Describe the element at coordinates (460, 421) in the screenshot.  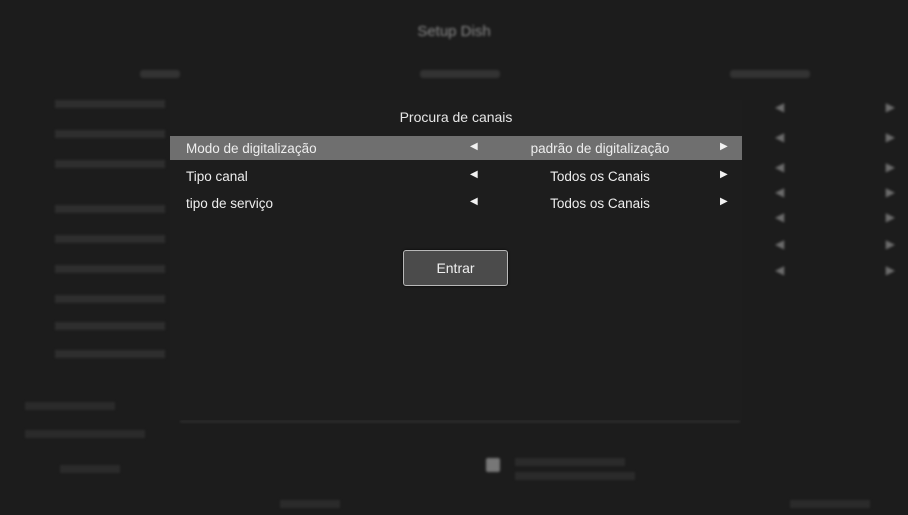
I see `background-divider` at that location.